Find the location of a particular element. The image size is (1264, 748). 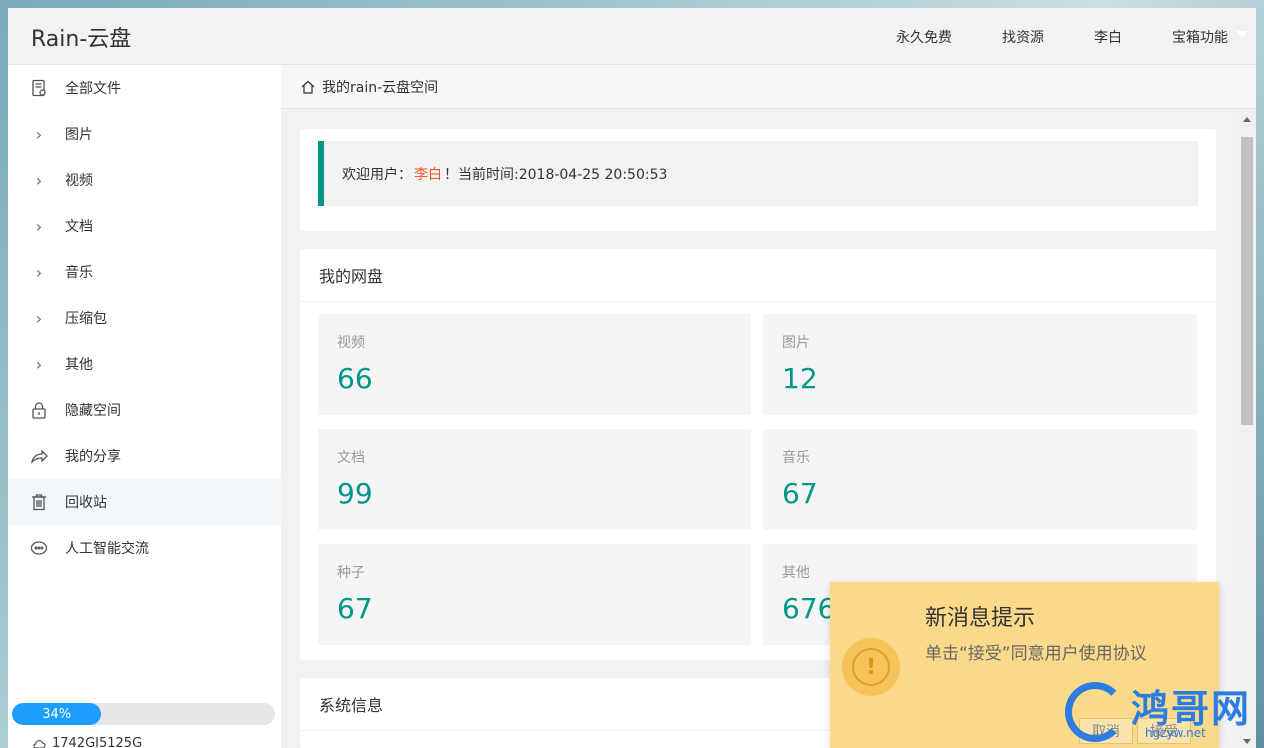

top-header: Rain-云盘 永久免费 找资源 李白 宝箱功能 is located at coordinates (632, 36).